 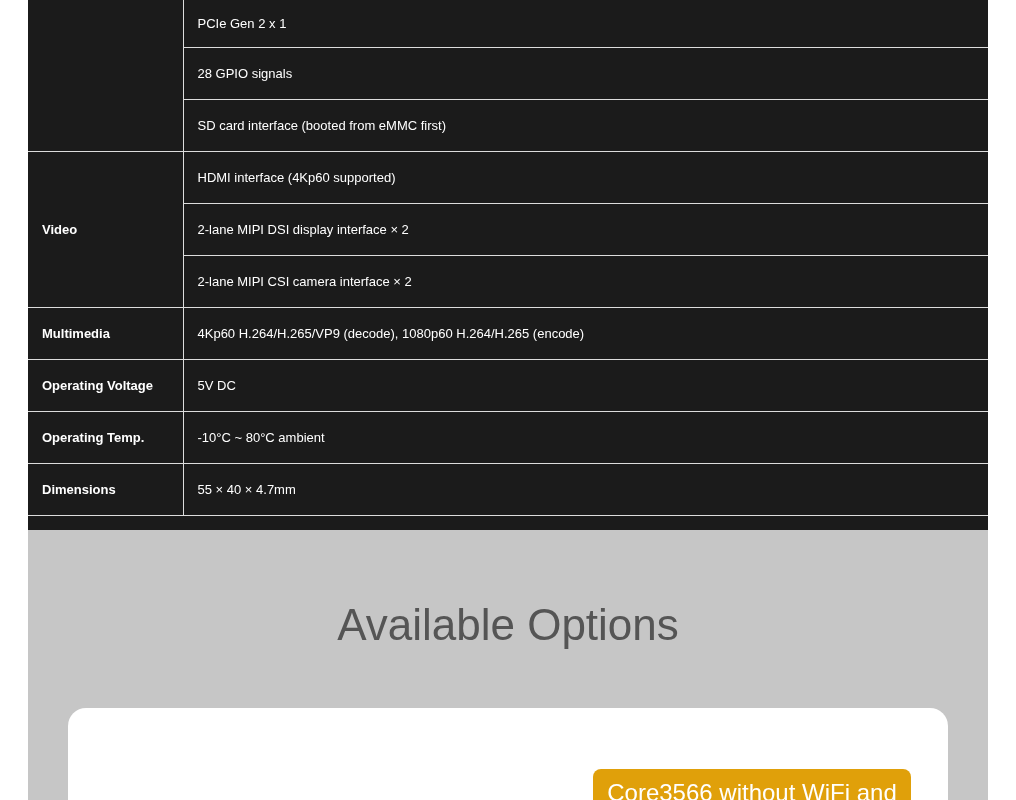 I want to click on spec-value: PCIe Gen 2 x 1, so click(x=585, y=24).